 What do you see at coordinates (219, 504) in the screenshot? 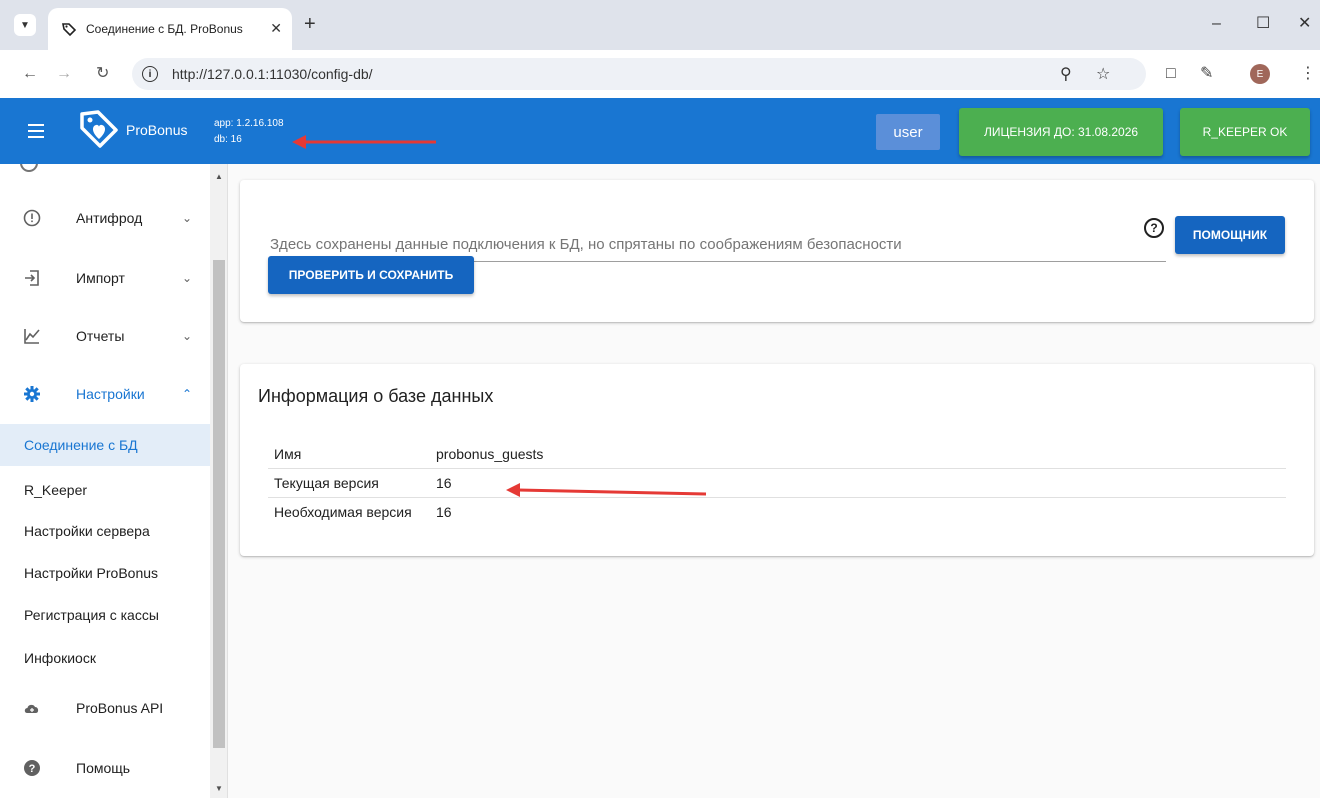
I see `scrollbar-thumb` at bounding box center [219, 504].